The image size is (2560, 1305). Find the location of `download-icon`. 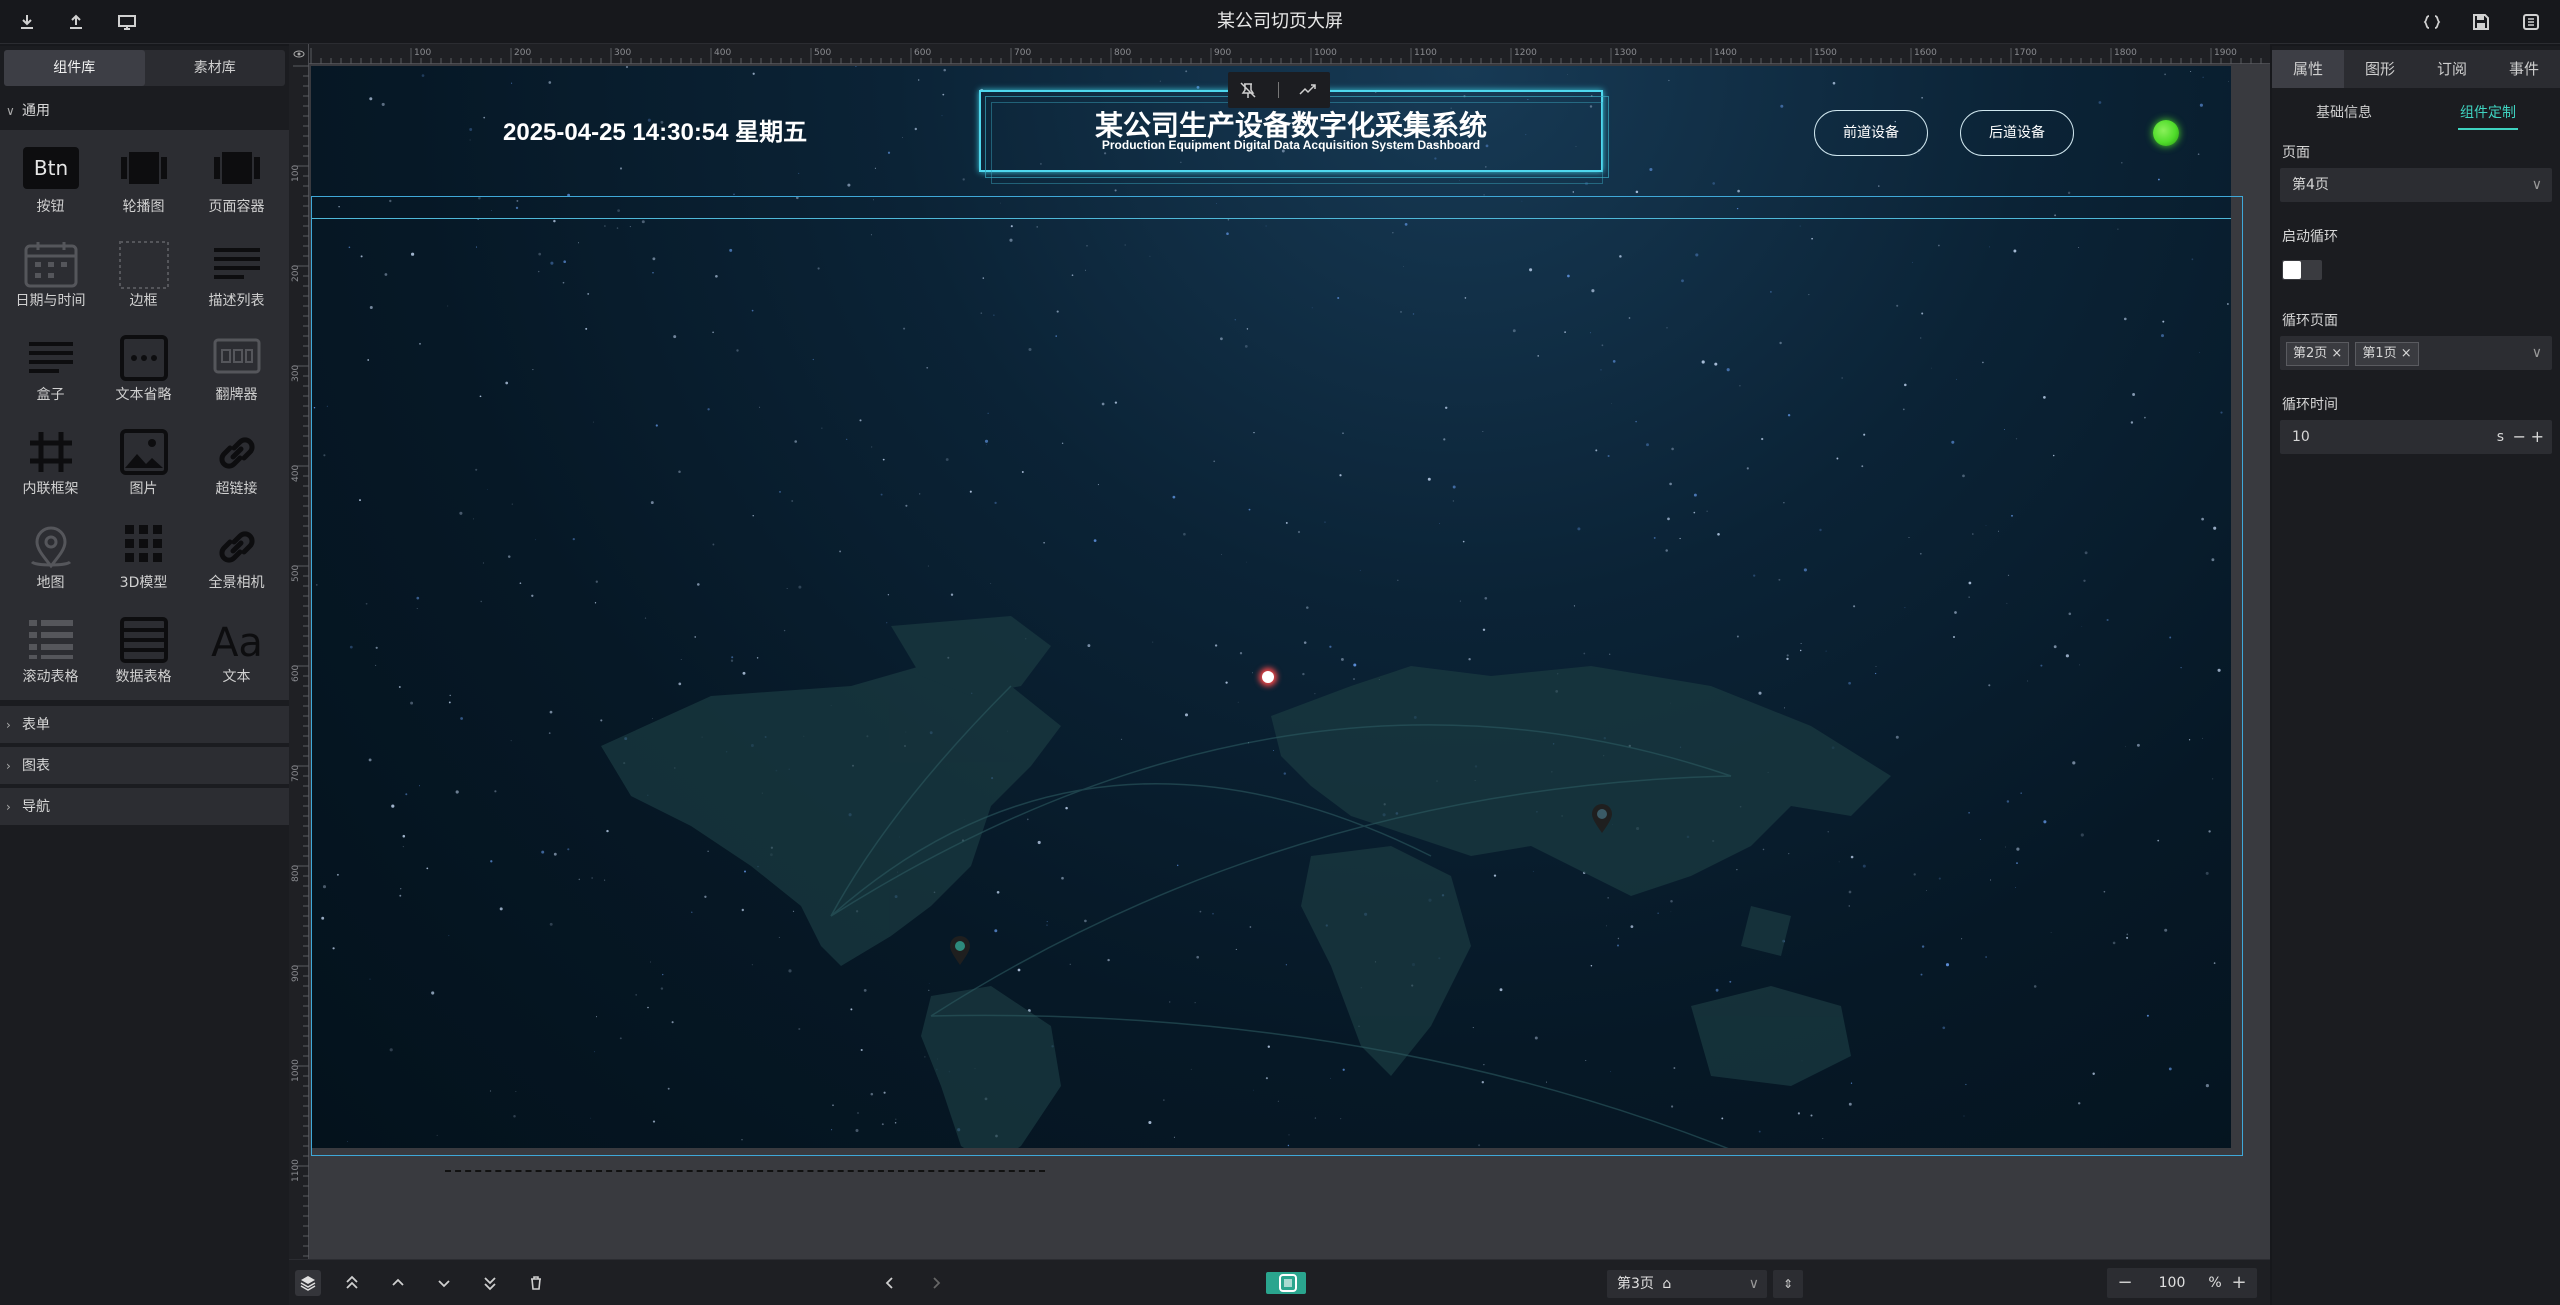

download-icon is located at coordinates (27, 22).